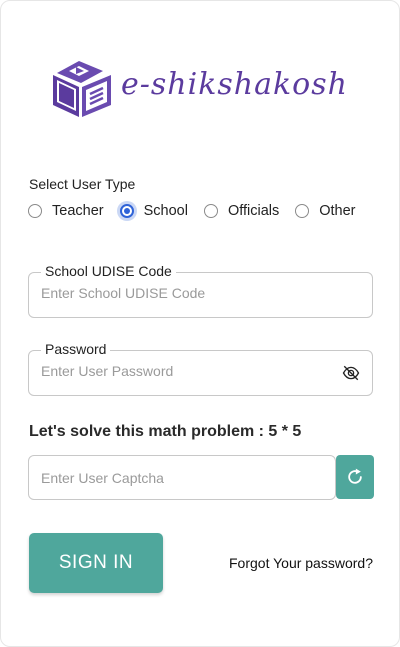 This screenshot has width=400, height=647. I want to click on password-field: Password, so click(200, 368).